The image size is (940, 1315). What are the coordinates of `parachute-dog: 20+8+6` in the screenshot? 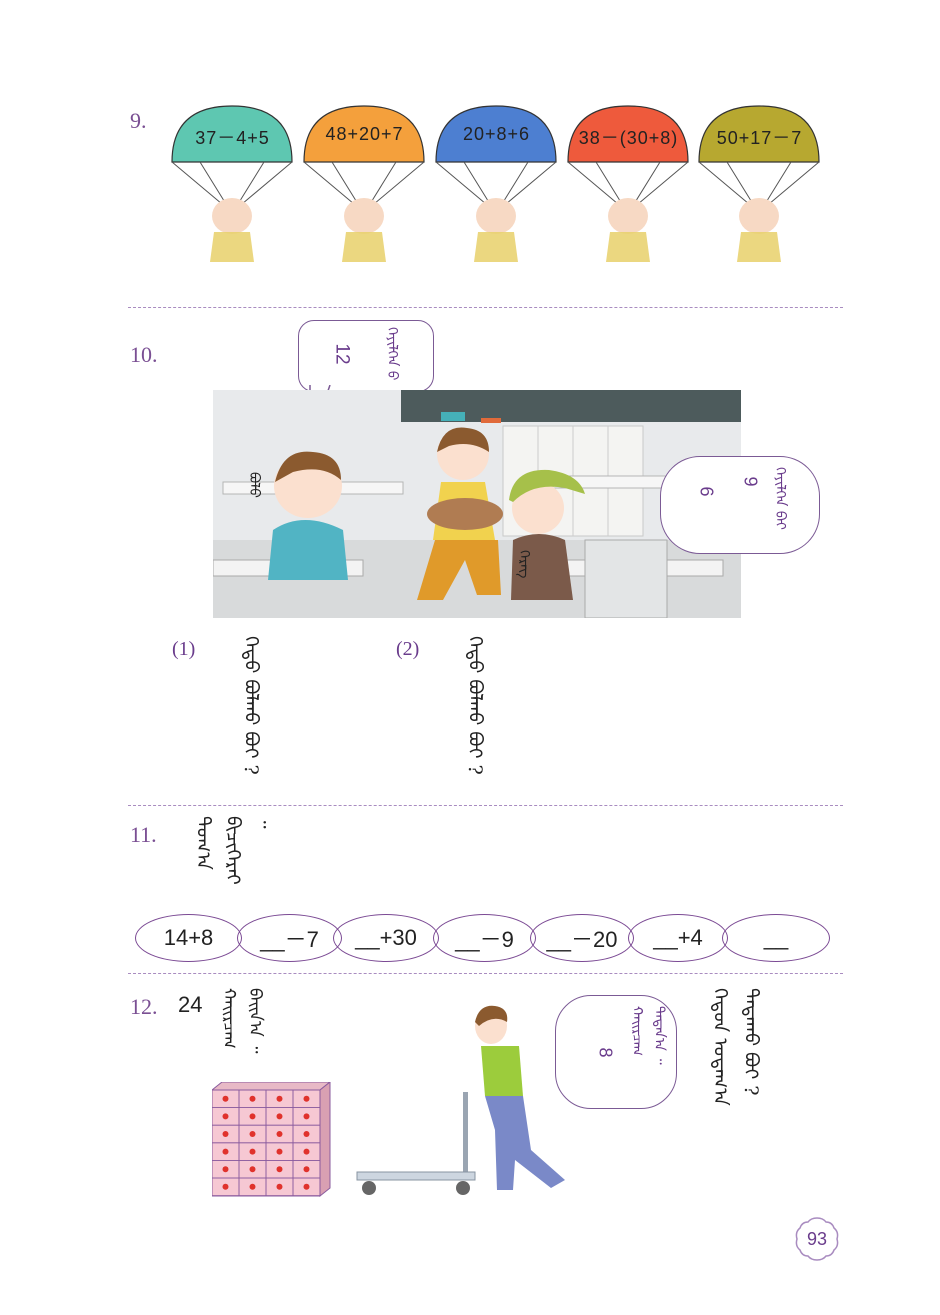 It's located at (496, 189).